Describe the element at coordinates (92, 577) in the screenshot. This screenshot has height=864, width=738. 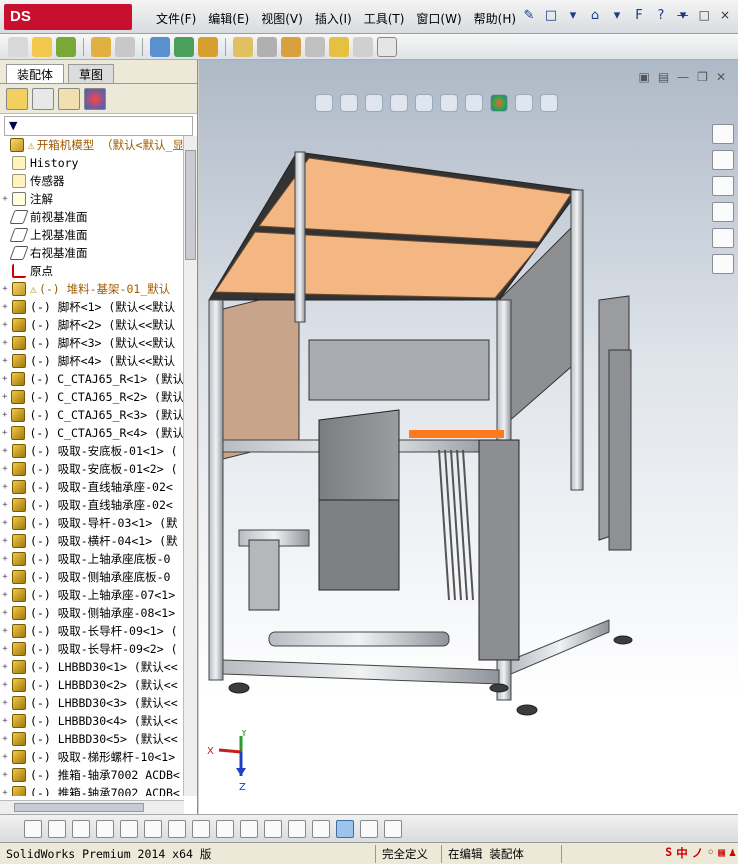
I see `tree-item: + (-) 吸取-侧轴承座底板-0` at that location.